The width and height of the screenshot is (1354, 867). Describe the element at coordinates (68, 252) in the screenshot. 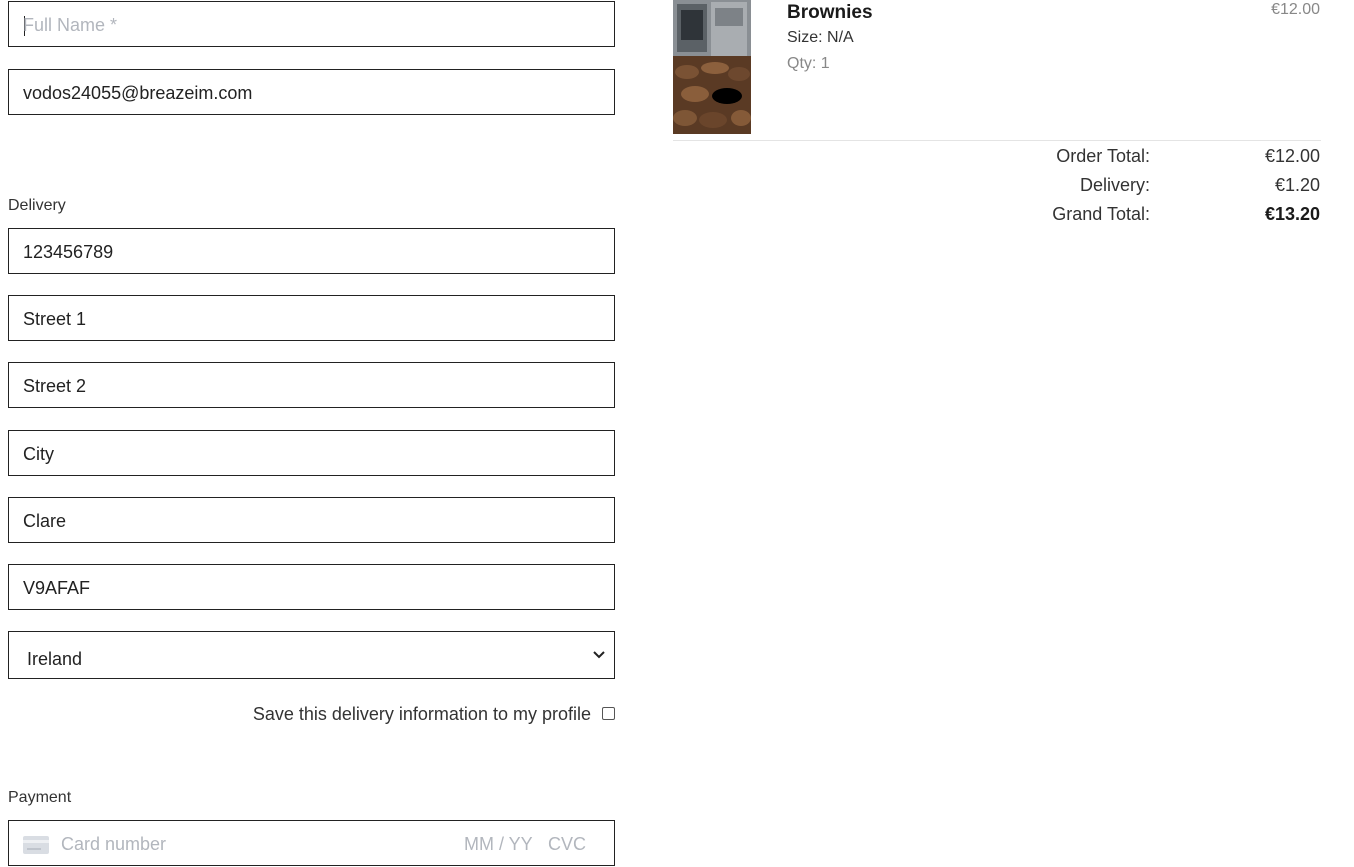

I see `phone-value: 123456789` at that location.